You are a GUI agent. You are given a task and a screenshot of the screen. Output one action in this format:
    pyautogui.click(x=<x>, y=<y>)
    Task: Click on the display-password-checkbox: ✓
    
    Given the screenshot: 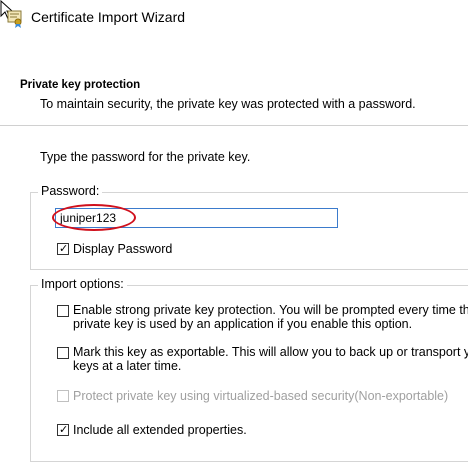 What is the action you would take?
    pyautogui.click(x=63, y=249)
    